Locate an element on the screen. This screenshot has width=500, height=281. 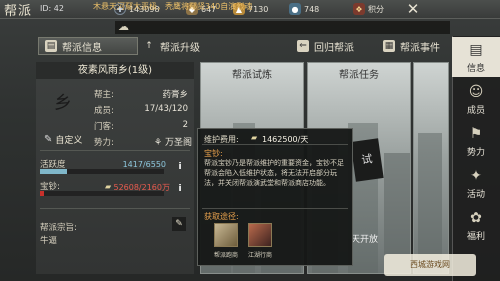
motto-label: 帮派宗旨: is located at coordinates (58, 228).